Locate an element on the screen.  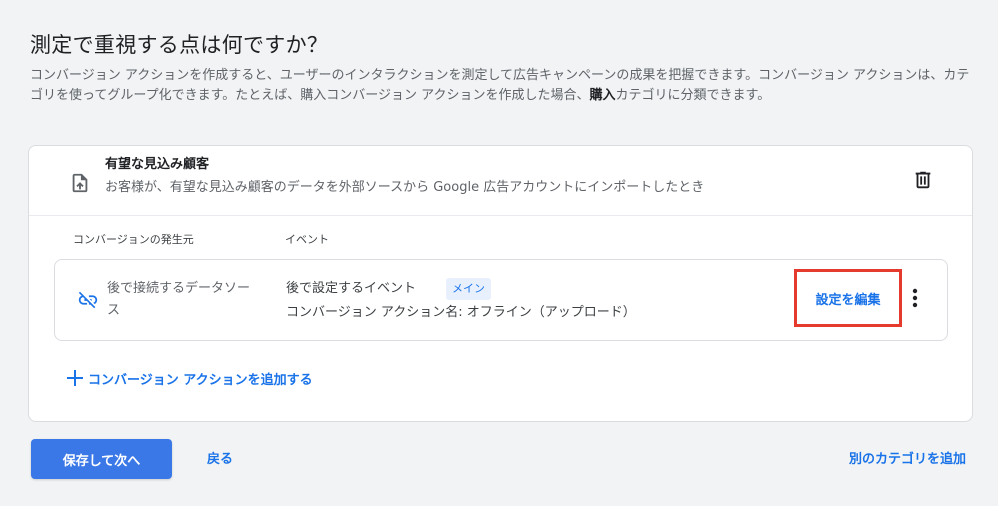
more-options-button is located at coordinates (915, 300).